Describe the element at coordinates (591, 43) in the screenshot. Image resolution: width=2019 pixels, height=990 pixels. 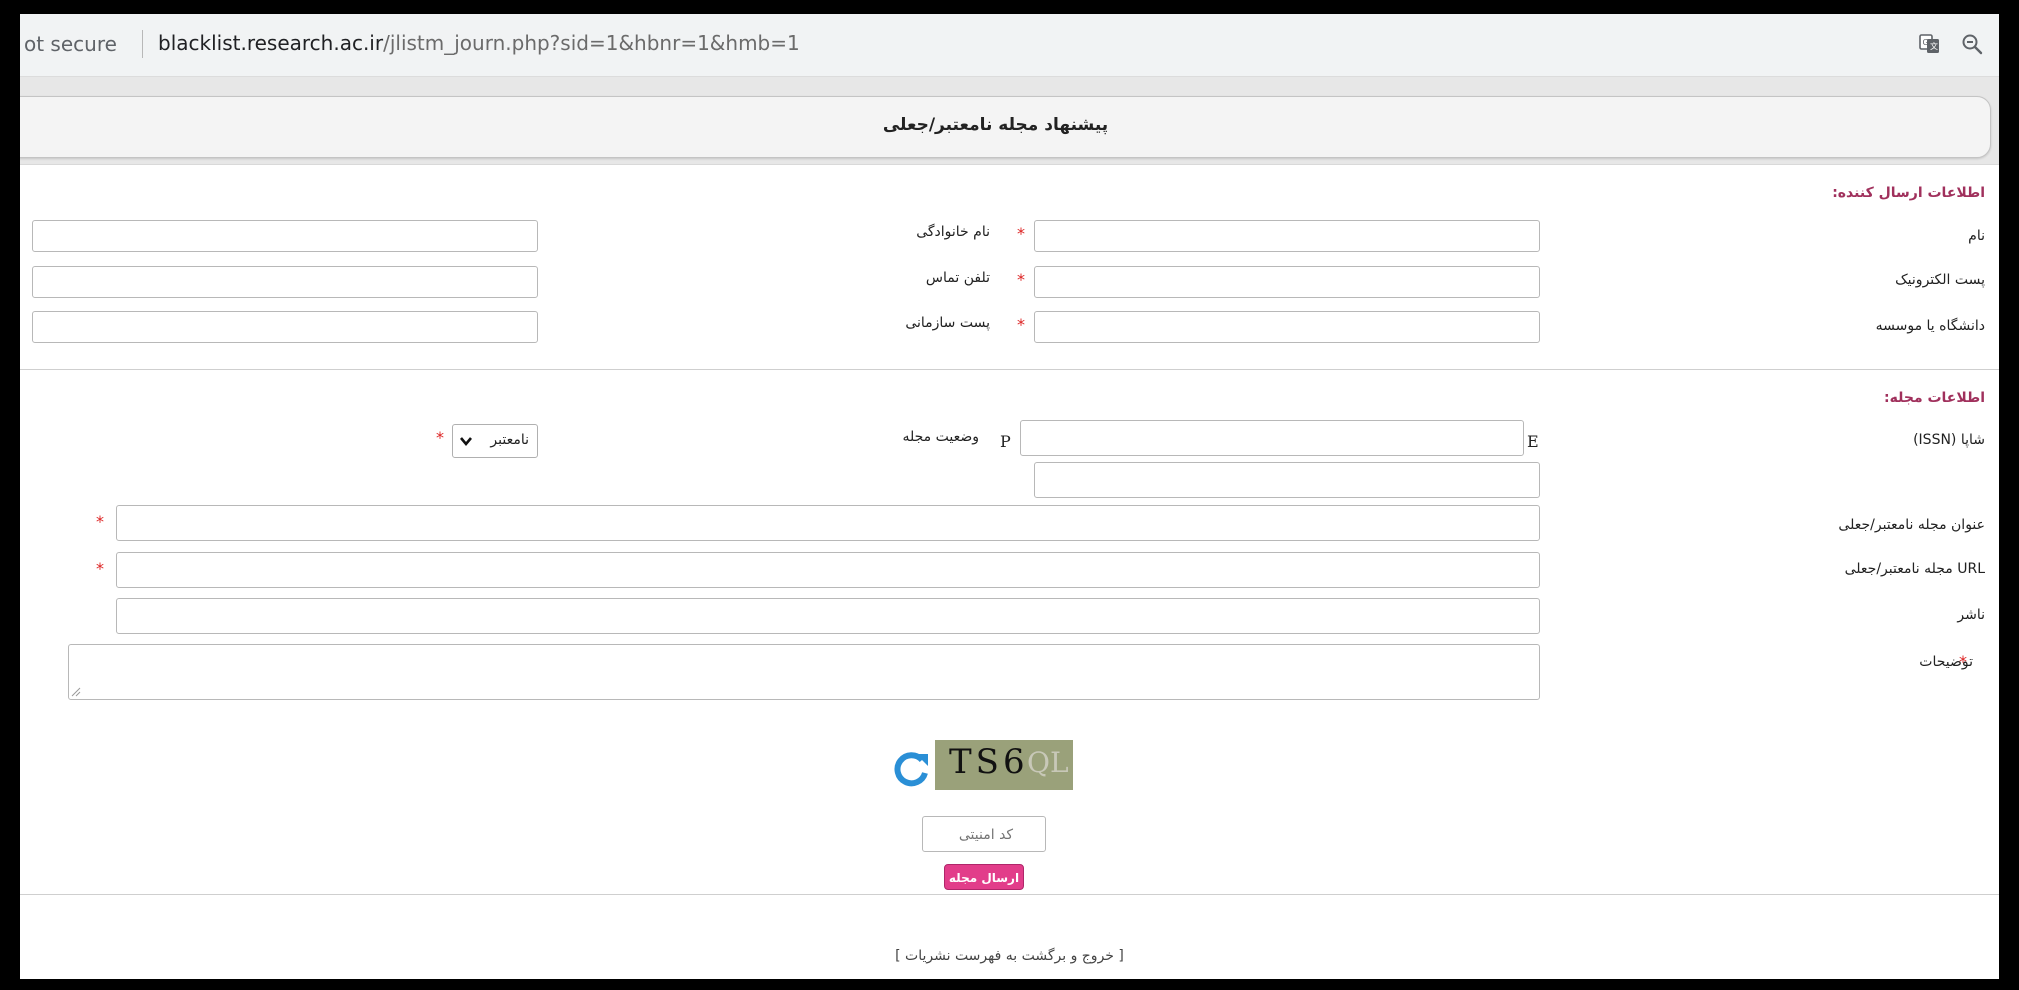
I see `url-path: /jlistm_journ.php?sid=1&hbnr=1&hmb=1` at that location.